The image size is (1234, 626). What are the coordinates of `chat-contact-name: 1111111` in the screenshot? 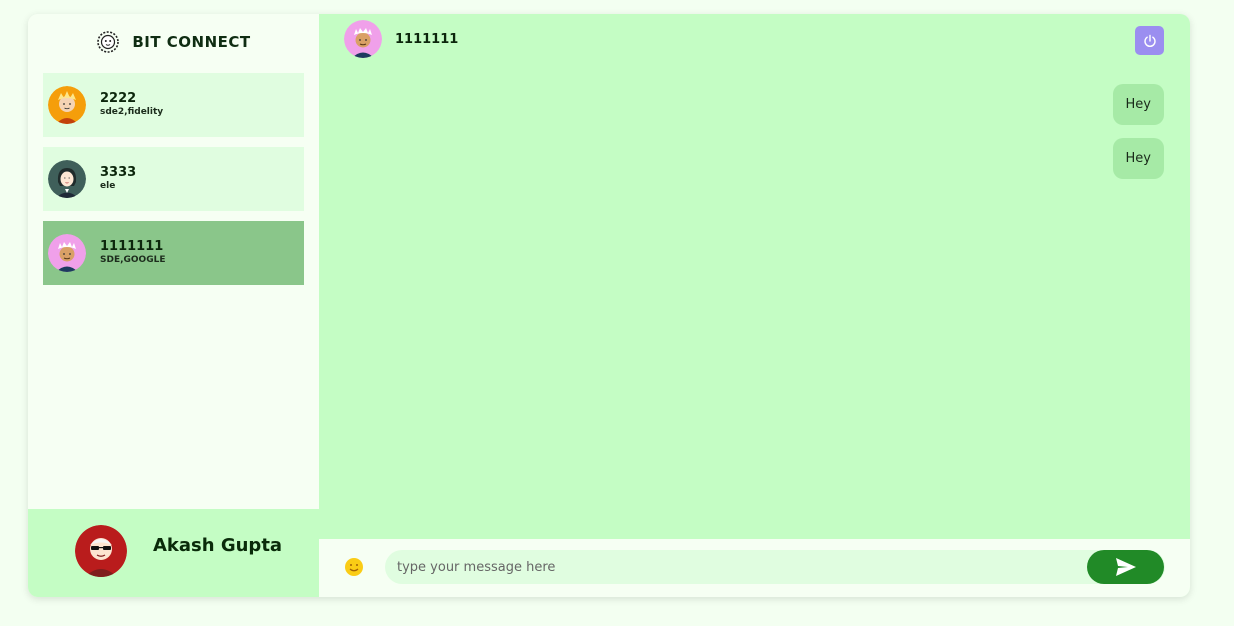 It's located at (427, 39).